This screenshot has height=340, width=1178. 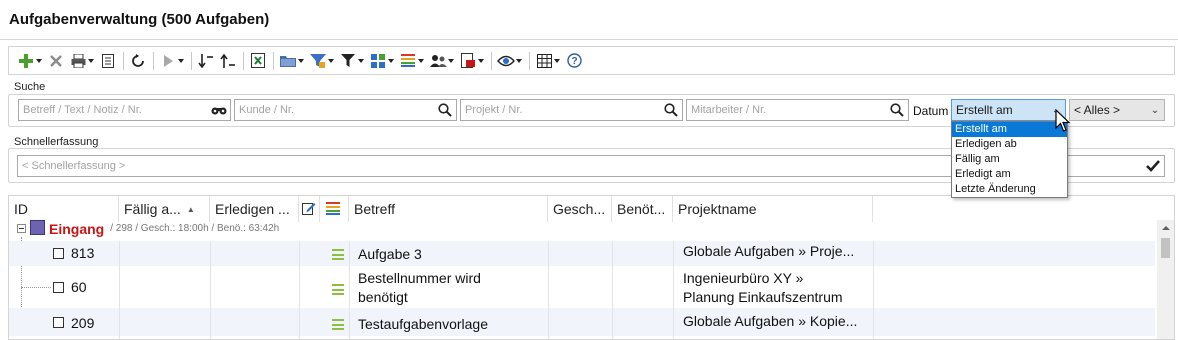 What do you see at coordinates (1165, 248) in the screenshot?
I see `scrollbar-thumb` at bounding box center [1165, 248].